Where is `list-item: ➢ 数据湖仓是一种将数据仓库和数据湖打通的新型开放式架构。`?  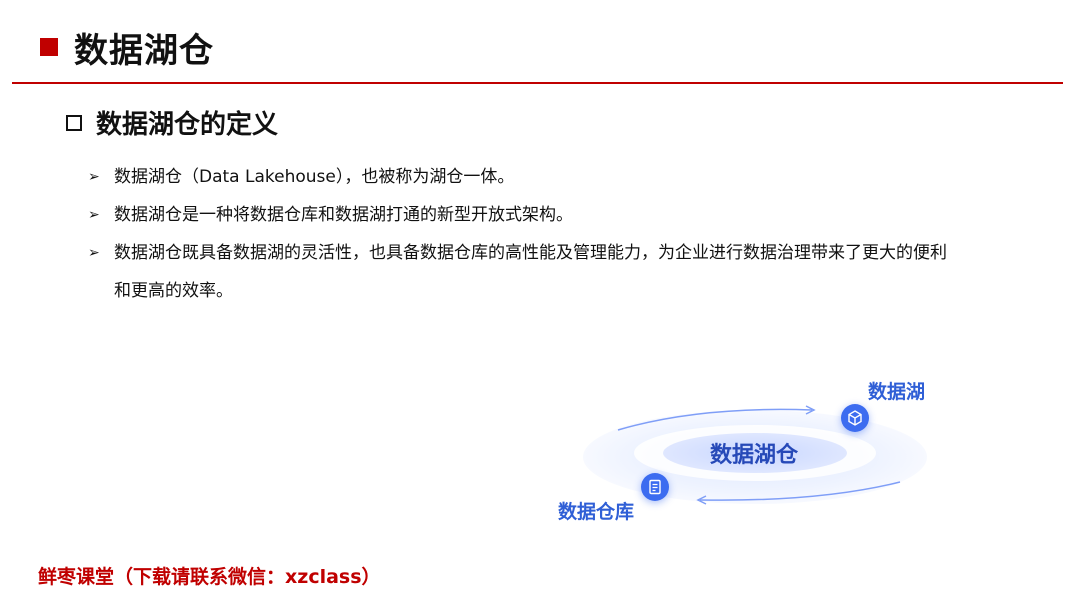
list-item: ➢ 数据湖仓是一种将数据仓库和数据湖打通的新型开放式架构。 is located at coordinates (523, 215).